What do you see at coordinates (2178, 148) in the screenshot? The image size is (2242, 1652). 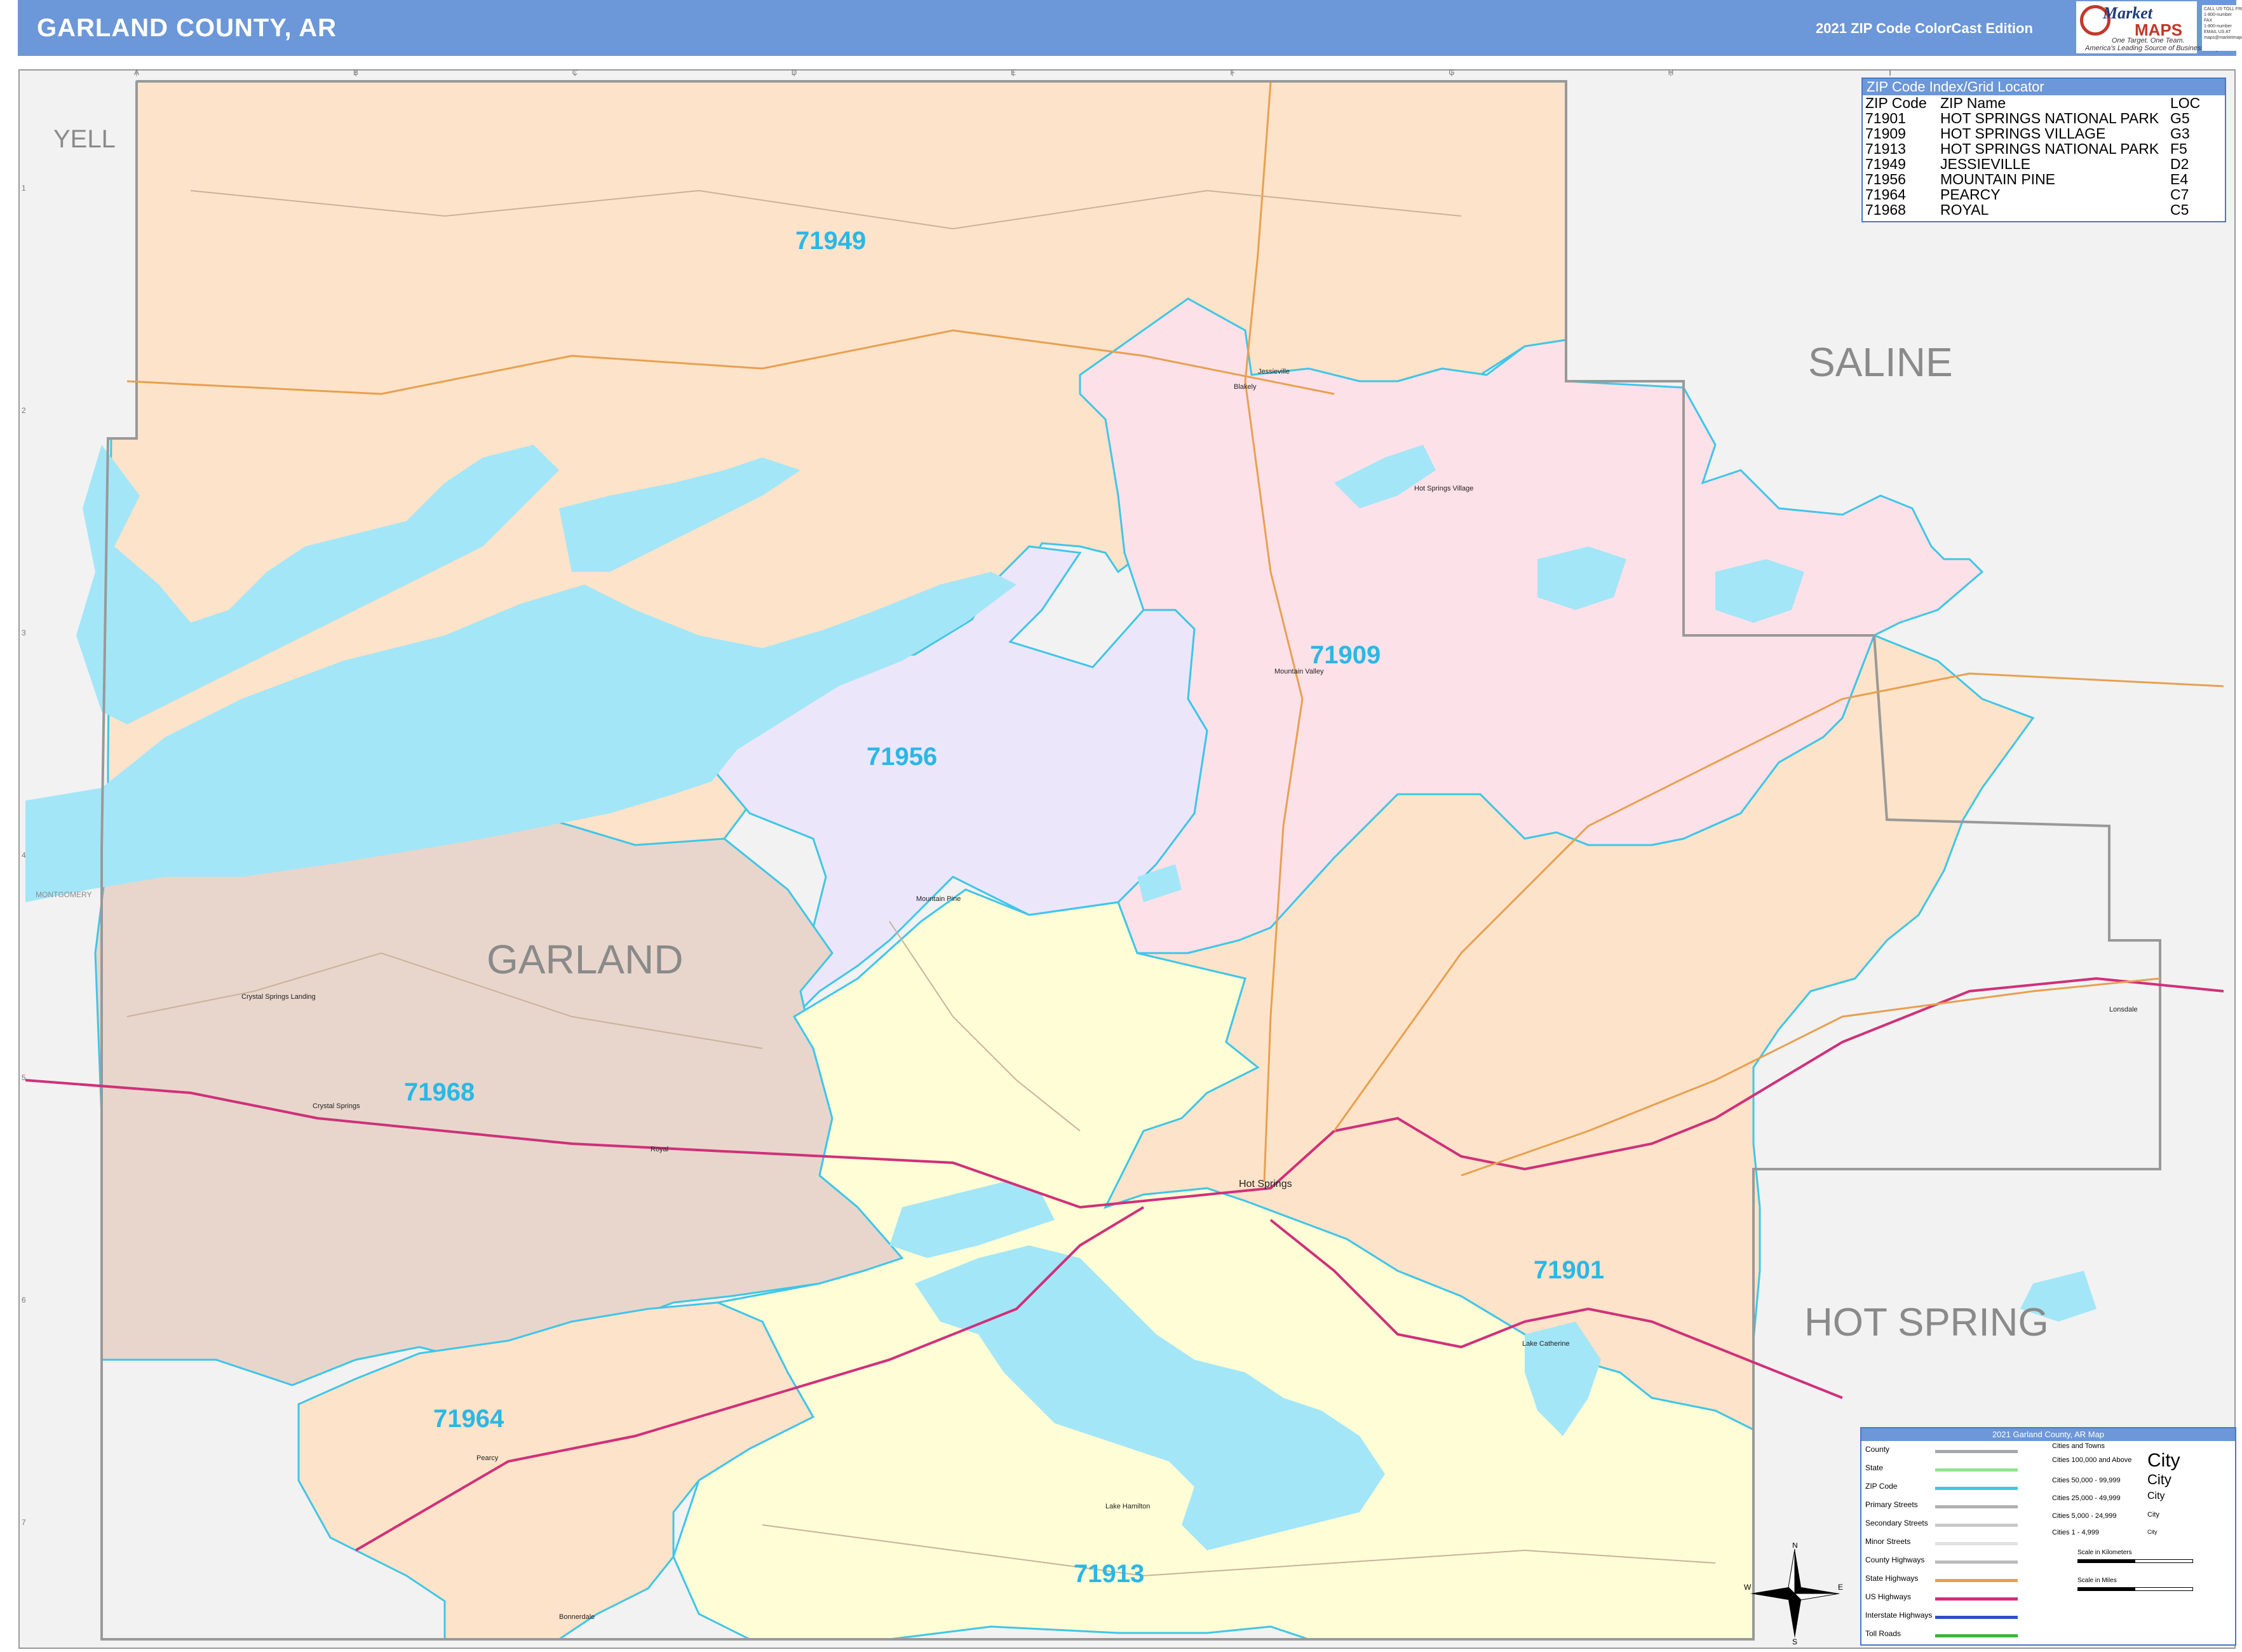 I see `zip-loc-cell: F5` at bounding box center [2178, 148].